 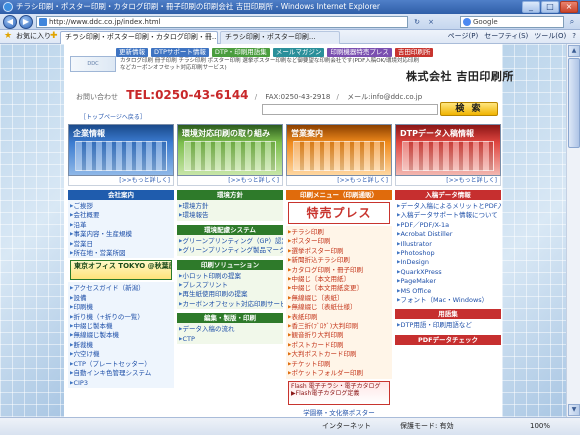 What do you see at coordinates (449, 300) in the screenshot?
I see `list-item: フォント（Mac・Windows）` at bounding box center [449, 300].